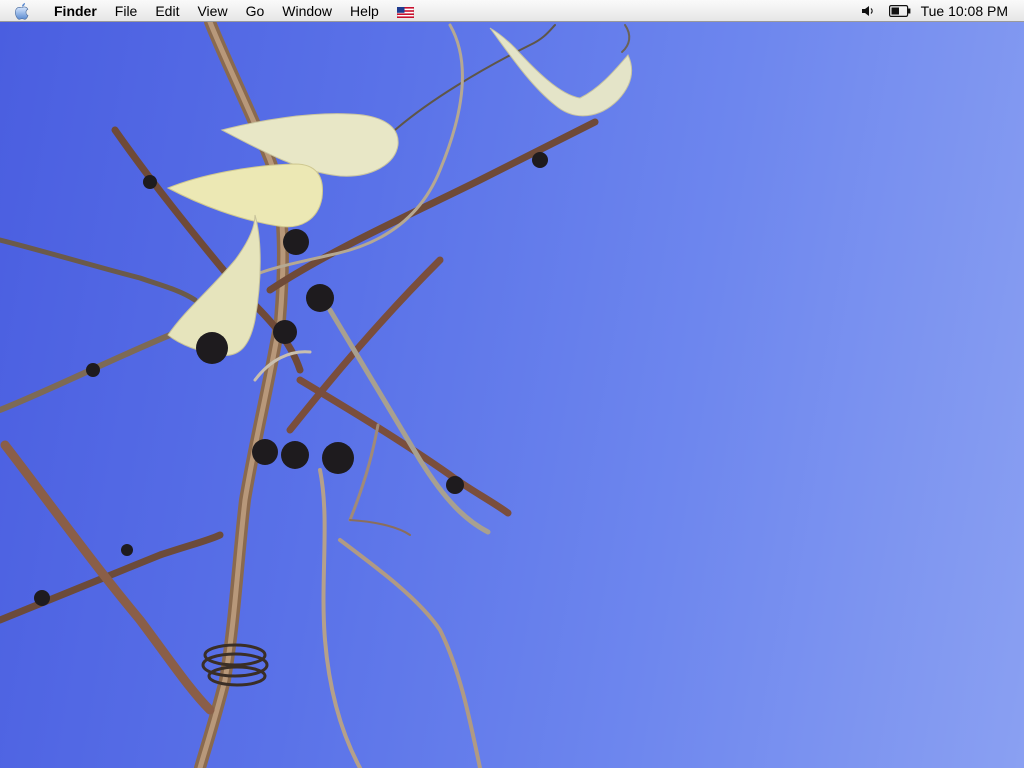 The image size is (1024, 768). I want to click on apple-logo-icon, so click(27, 11).